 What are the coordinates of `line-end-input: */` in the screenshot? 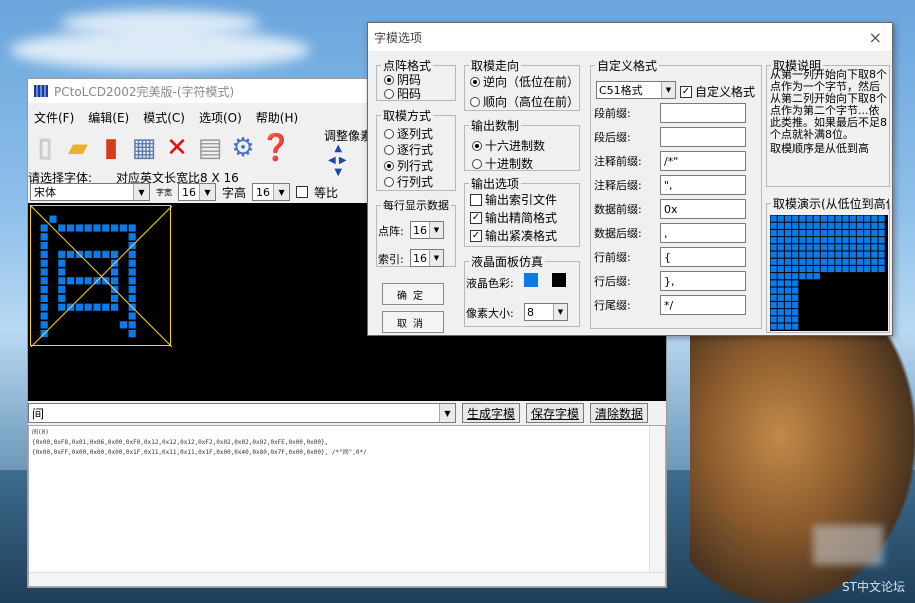 It's located at (703, 305).